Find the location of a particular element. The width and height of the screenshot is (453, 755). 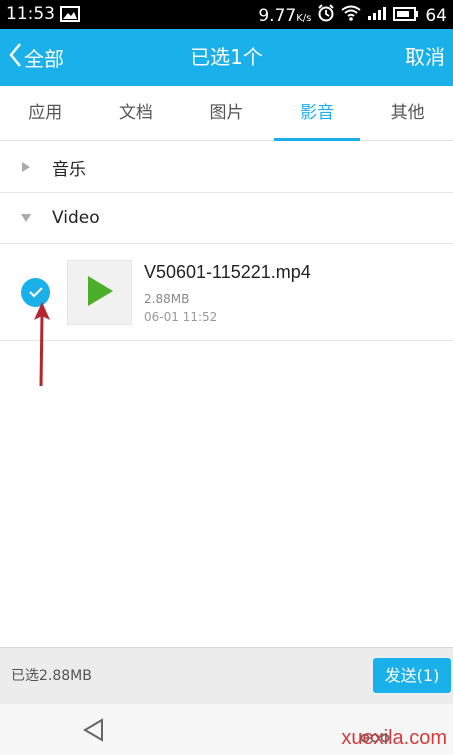

page-title: 已选1个 is located at coordinates (226, 57).